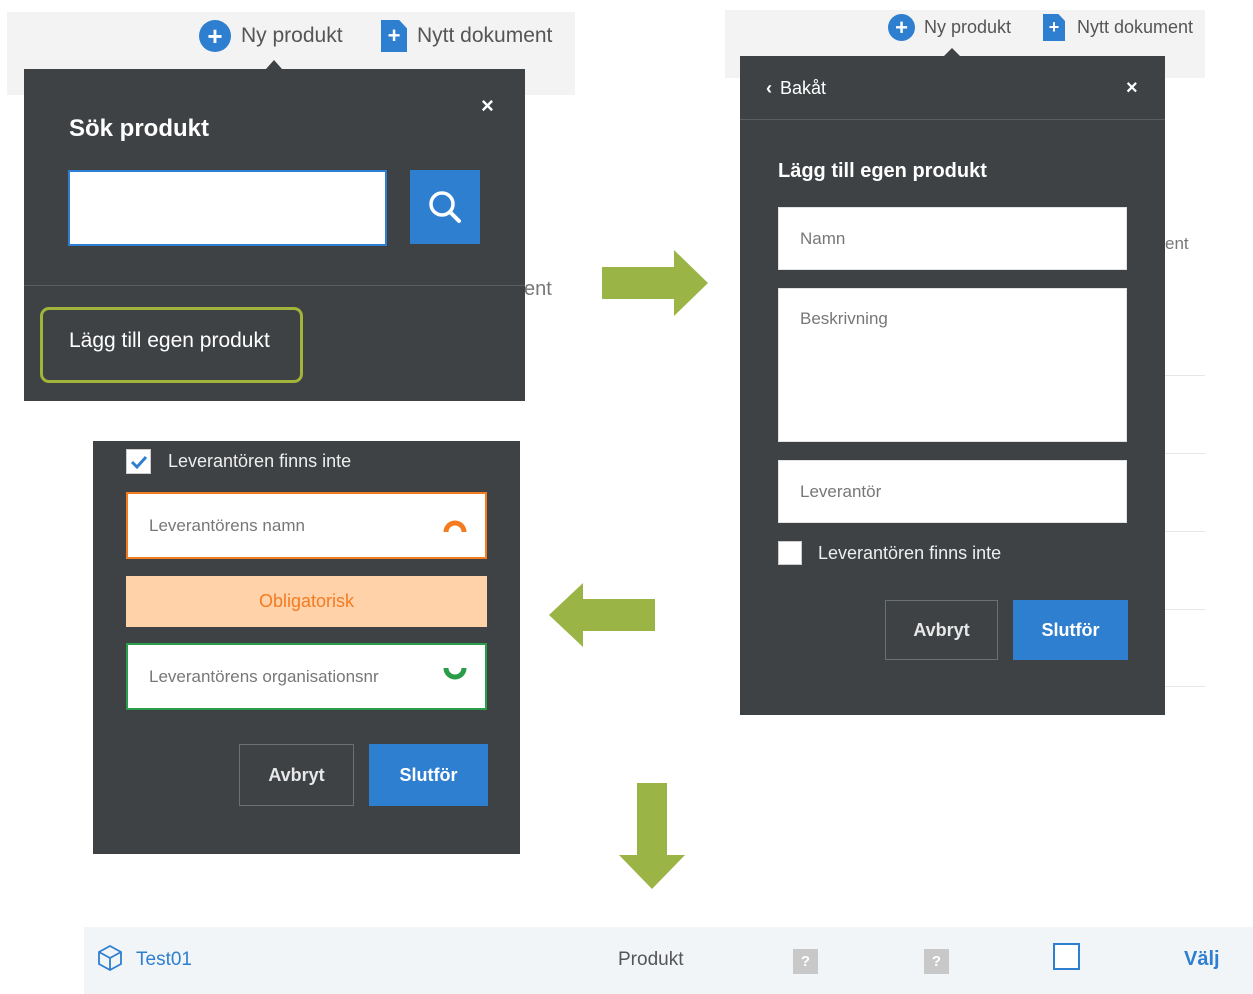  I want to click on supplier-placeholder: Leverantör, so click(841, 491).